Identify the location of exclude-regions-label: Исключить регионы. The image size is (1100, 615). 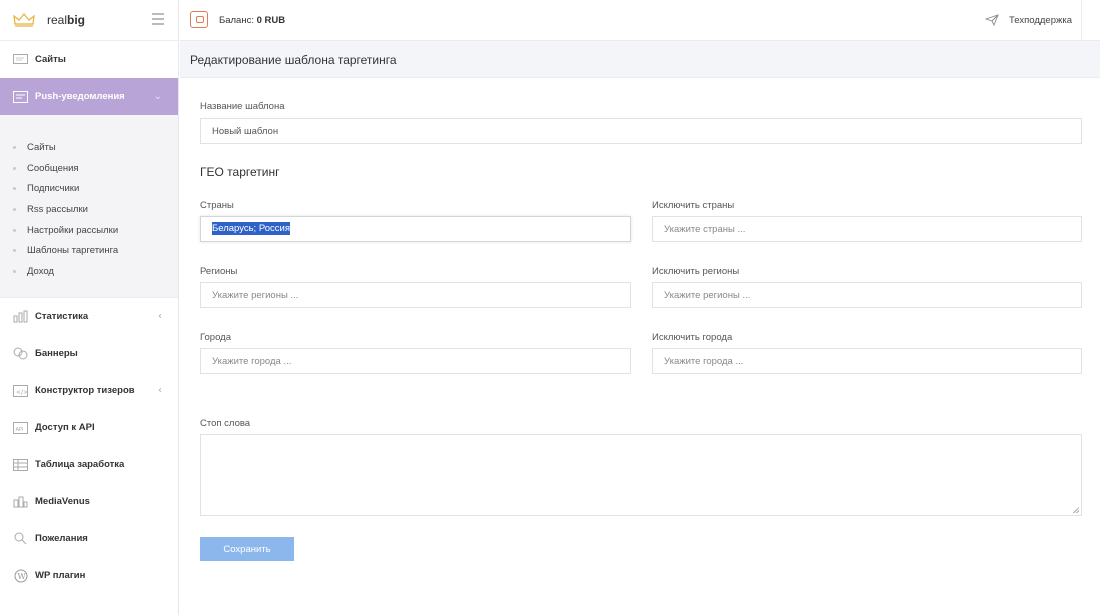
(696, 271).